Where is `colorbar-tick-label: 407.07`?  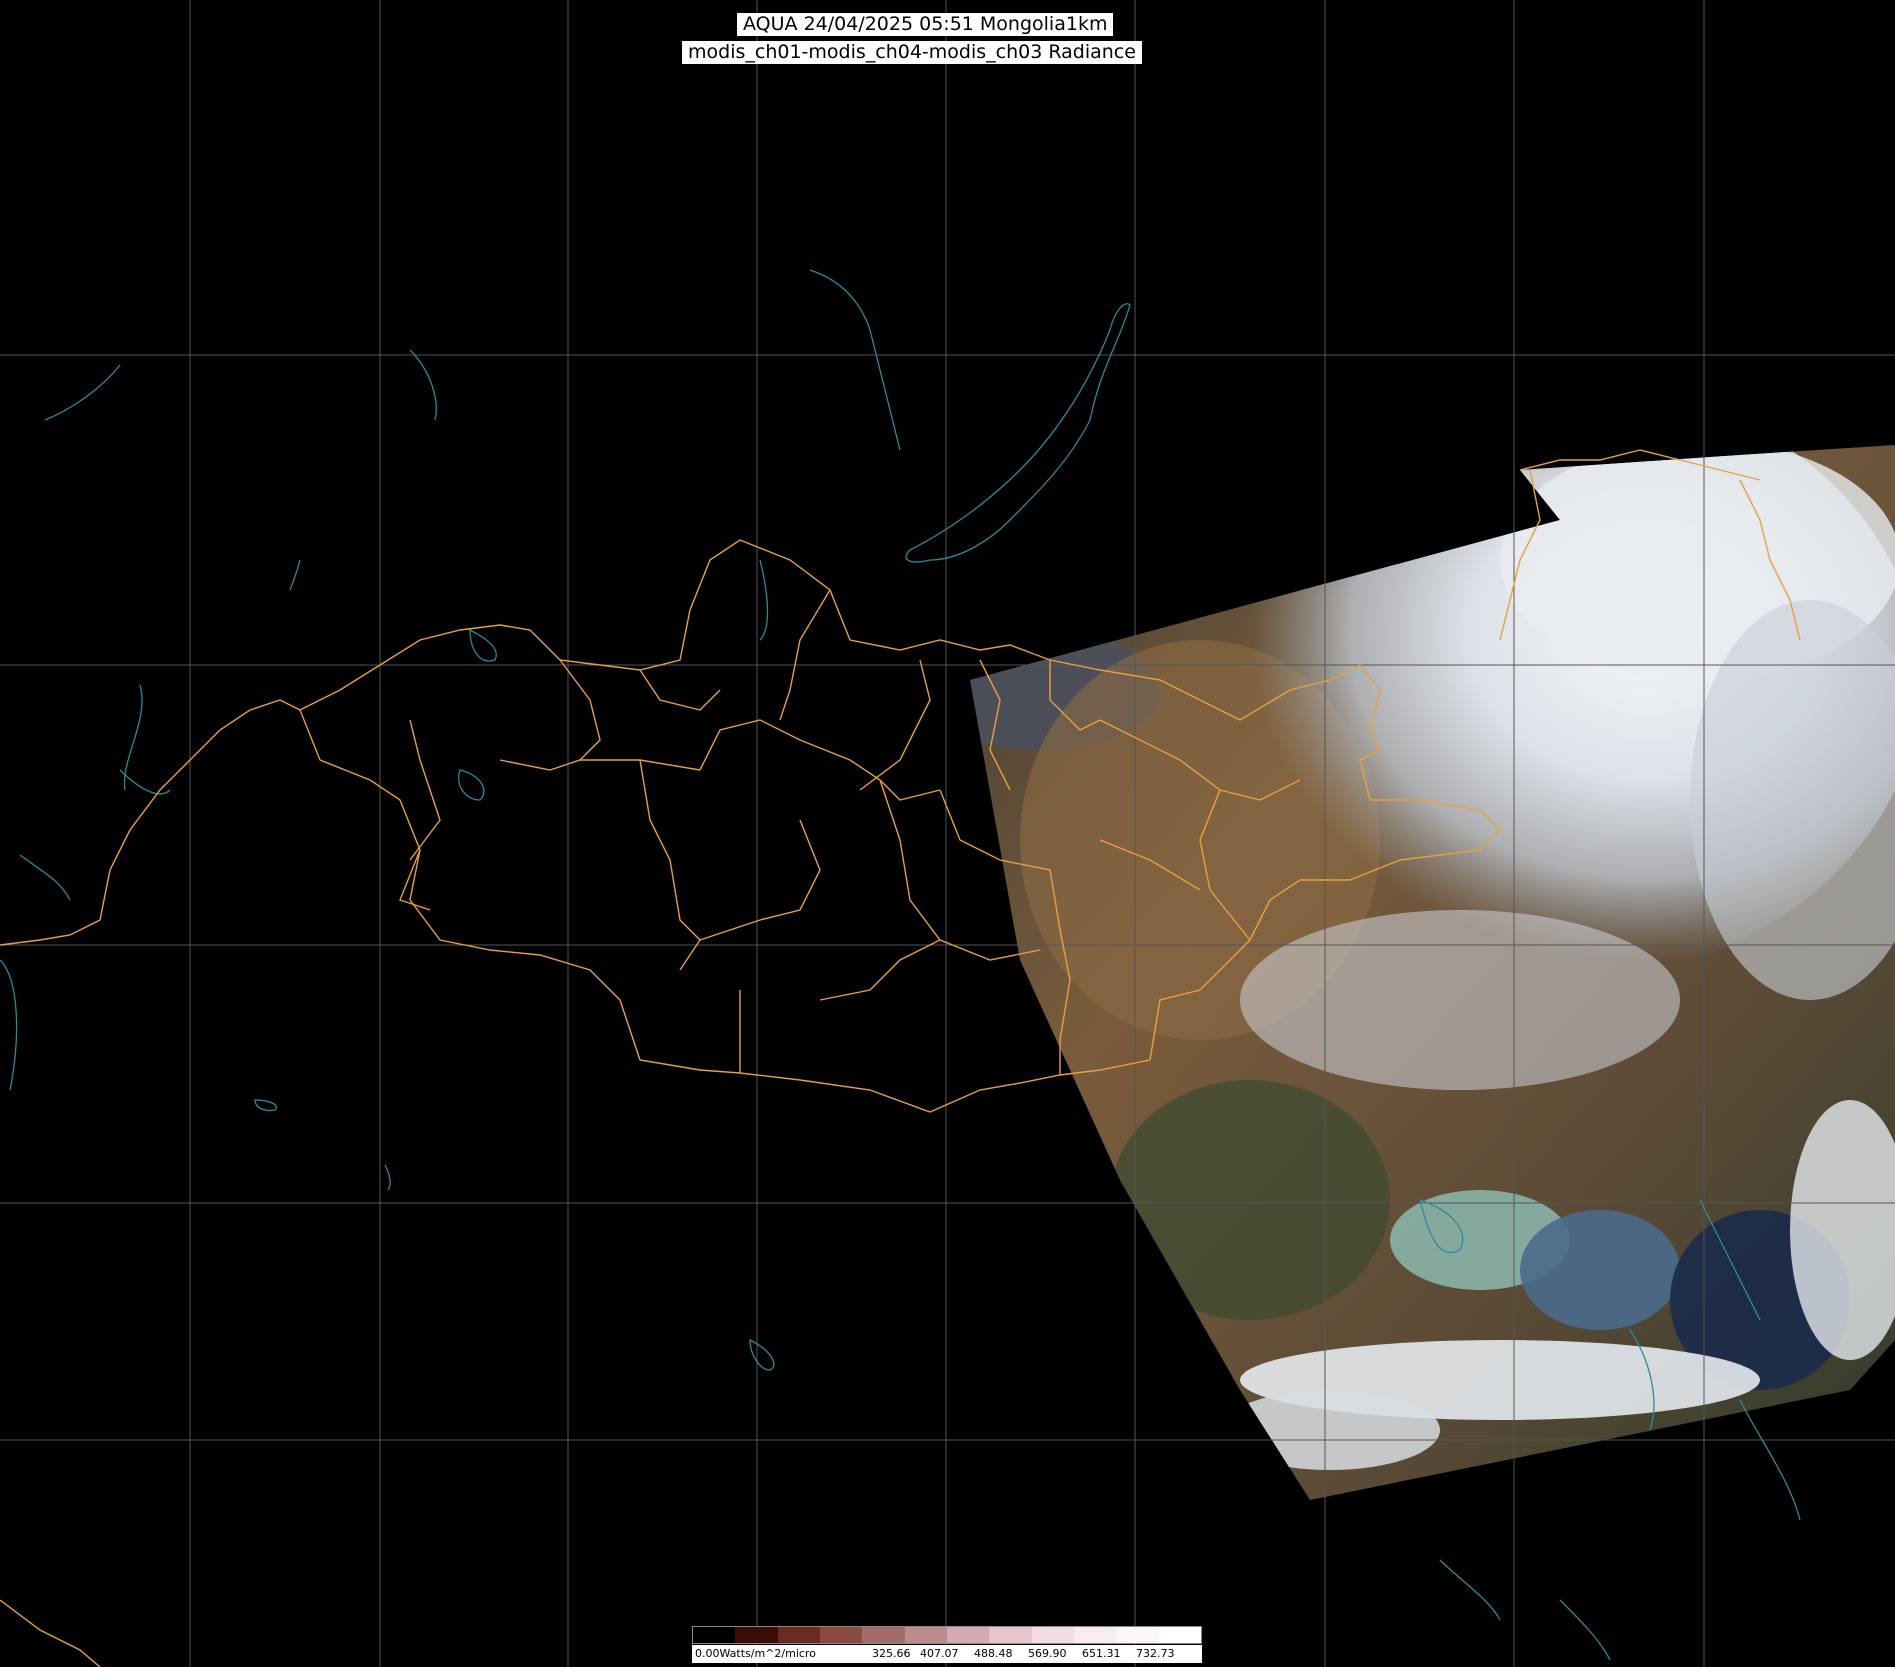
colorbar-tick-label: 407.07 is located at coordinates (939, 1653).